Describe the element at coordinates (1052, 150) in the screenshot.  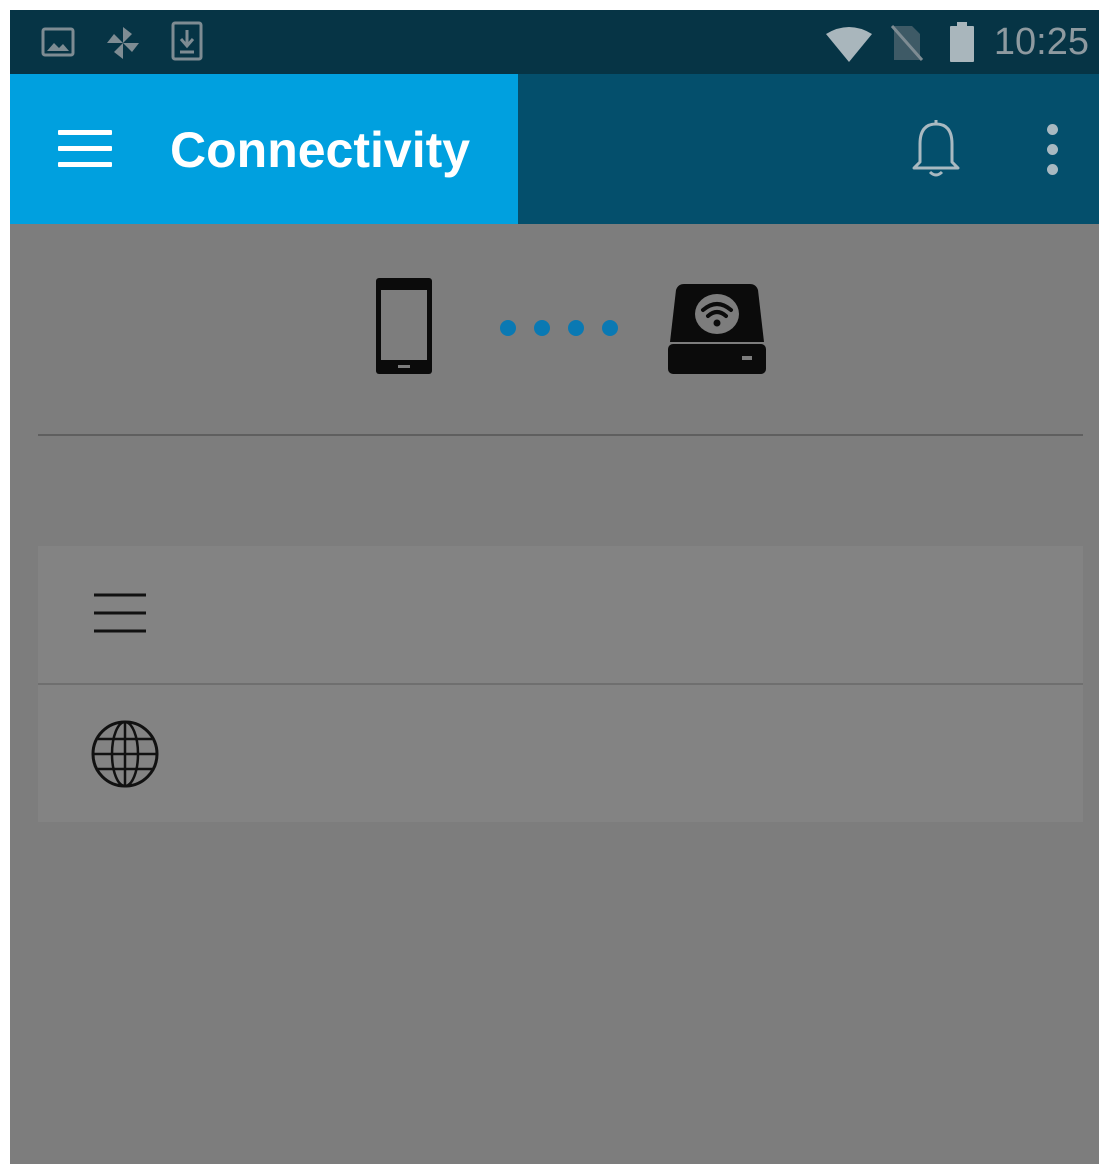
I see `more-options-icon` at that location.